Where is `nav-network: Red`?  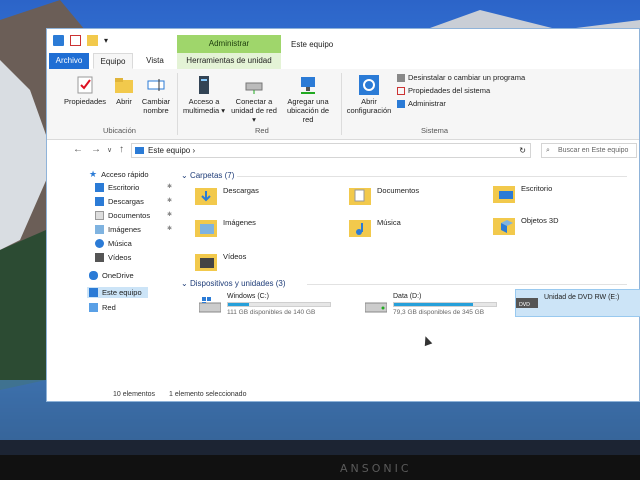
nav-network: Red is located at coordinates (102, 307).